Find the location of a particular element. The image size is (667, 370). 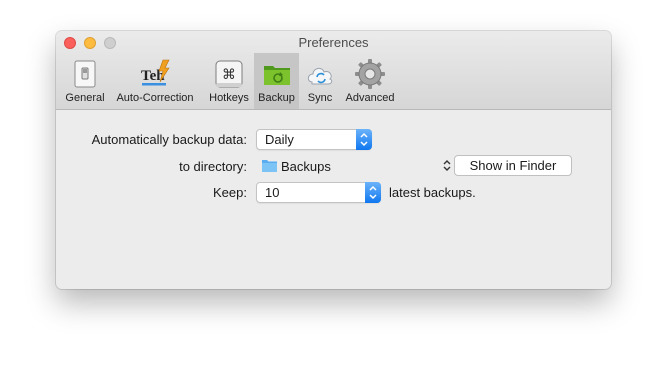

directory-chevron-icon is located at coordinates (447, 165).